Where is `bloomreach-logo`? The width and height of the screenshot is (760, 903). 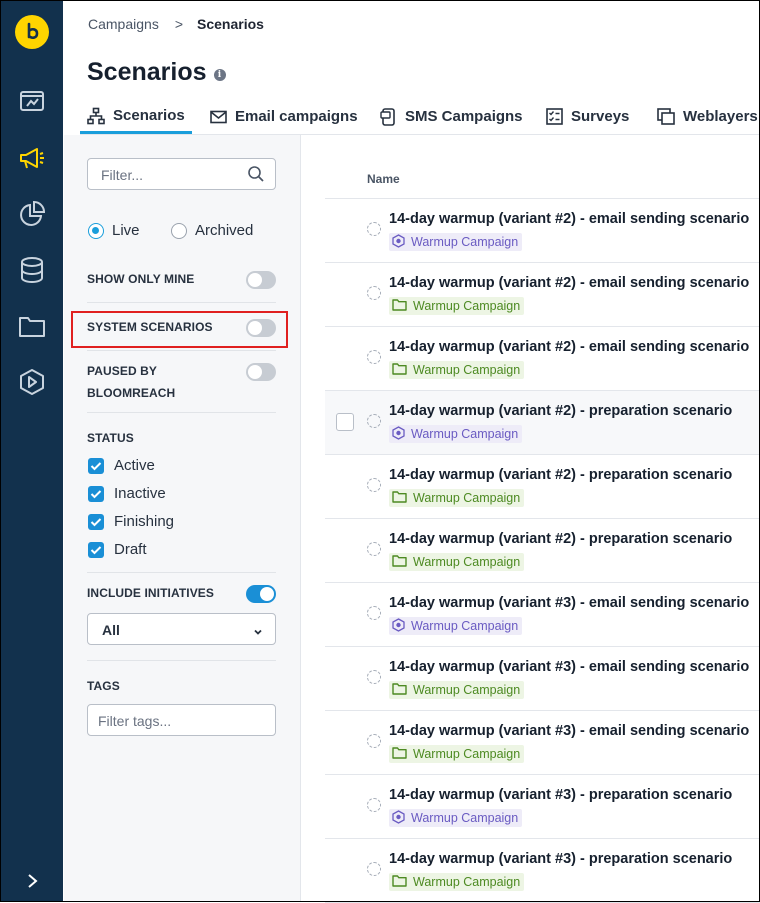
bloomreach-logo is located at coordinates (32, 32).